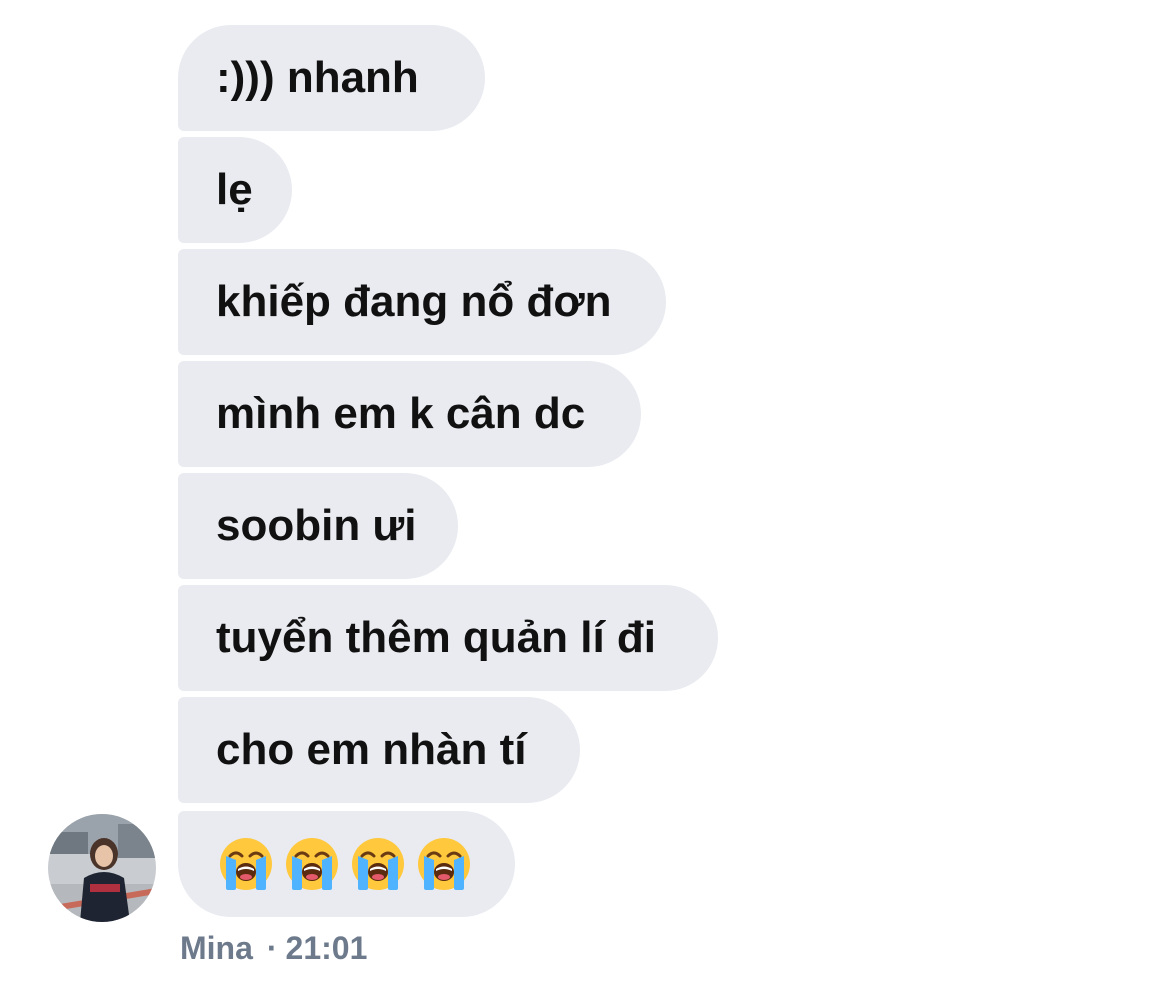 The width and height of the screenshot is (1170, 984). I want to click on message-bubble: soobin ưi, so click(318, 526).